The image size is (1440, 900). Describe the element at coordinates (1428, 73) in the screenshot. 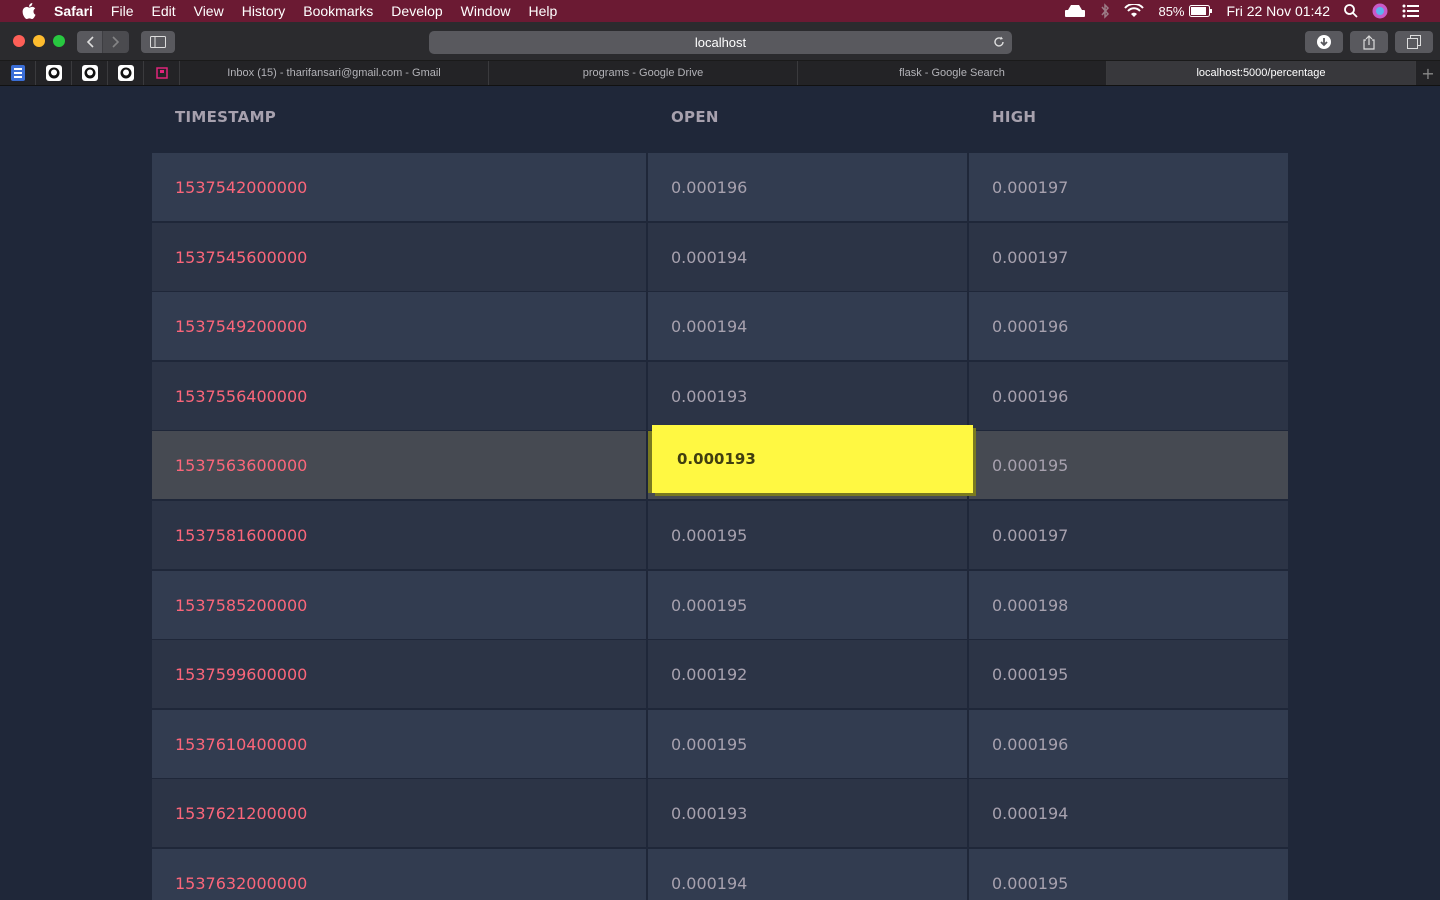

I see `new-tab-button: +` at that location.